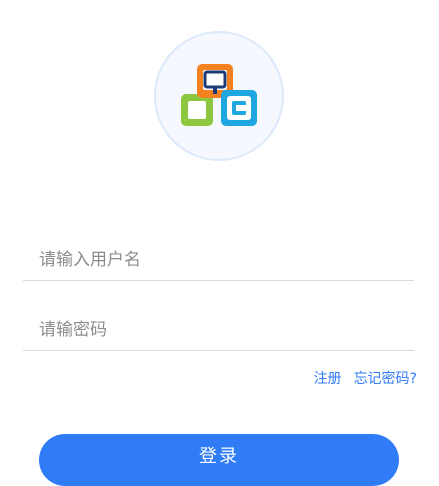 The height and width of the screenshot is (486, 439). I want to click on register-link: 注册, so click(328, 378).